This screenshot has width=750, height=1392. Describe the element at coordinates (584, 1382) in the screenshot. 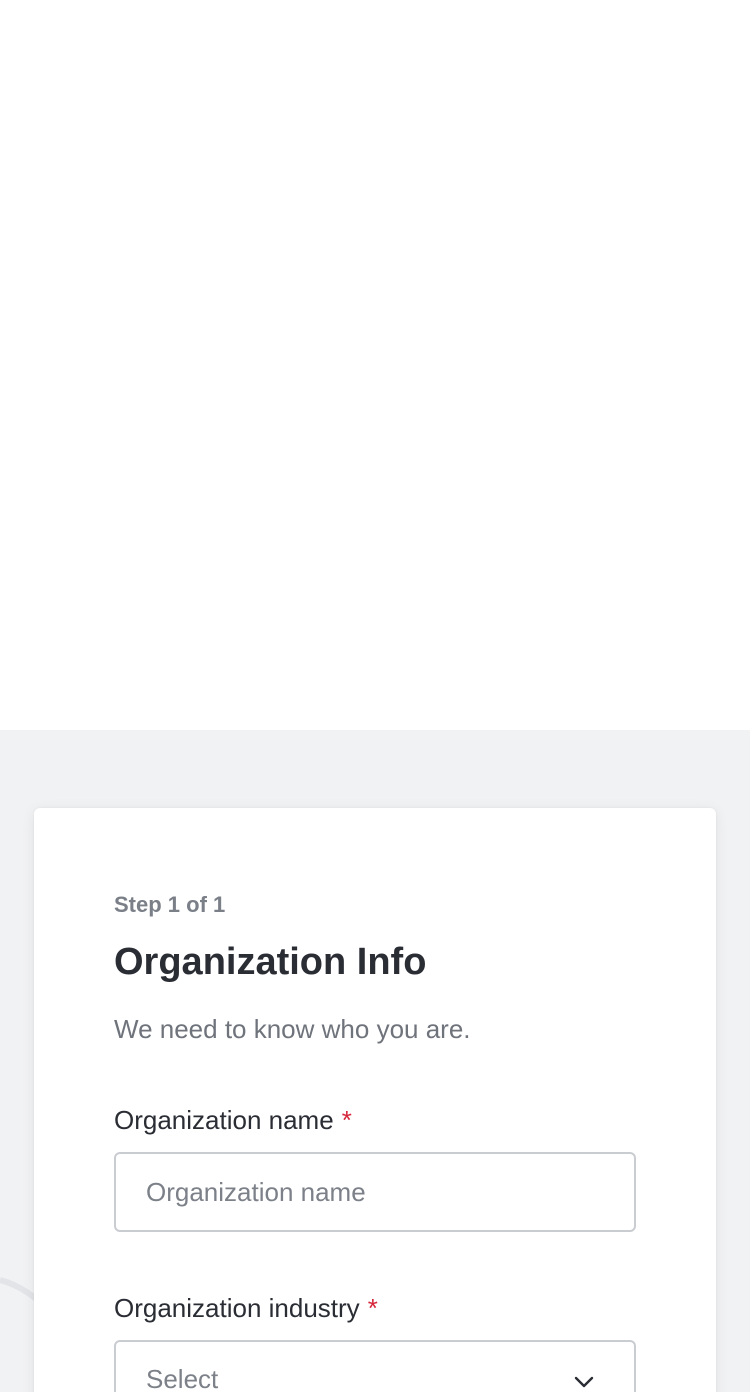

I see `chevron-down-icon` at that location.